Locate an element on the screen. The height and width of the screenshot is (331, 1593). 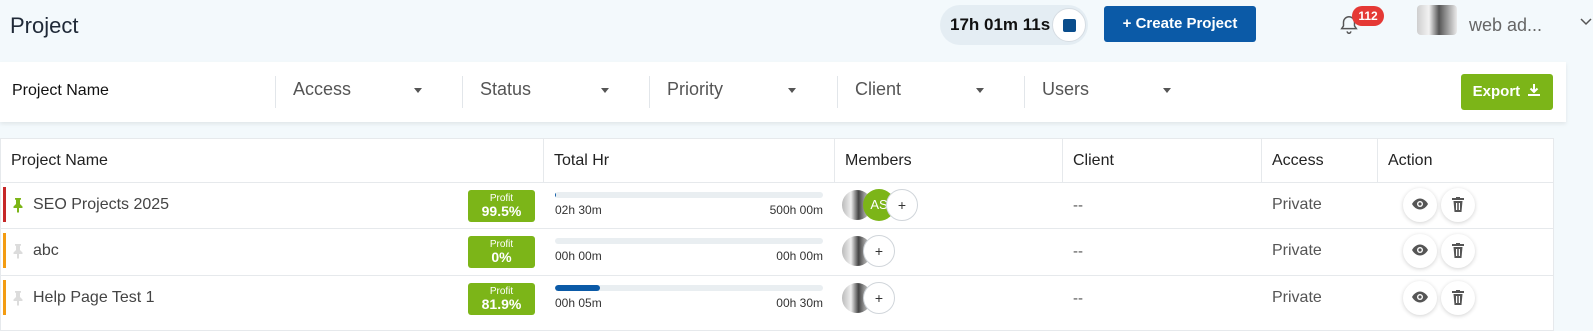
hours-spent: 02h 30m is located at coordinates (578, 210).